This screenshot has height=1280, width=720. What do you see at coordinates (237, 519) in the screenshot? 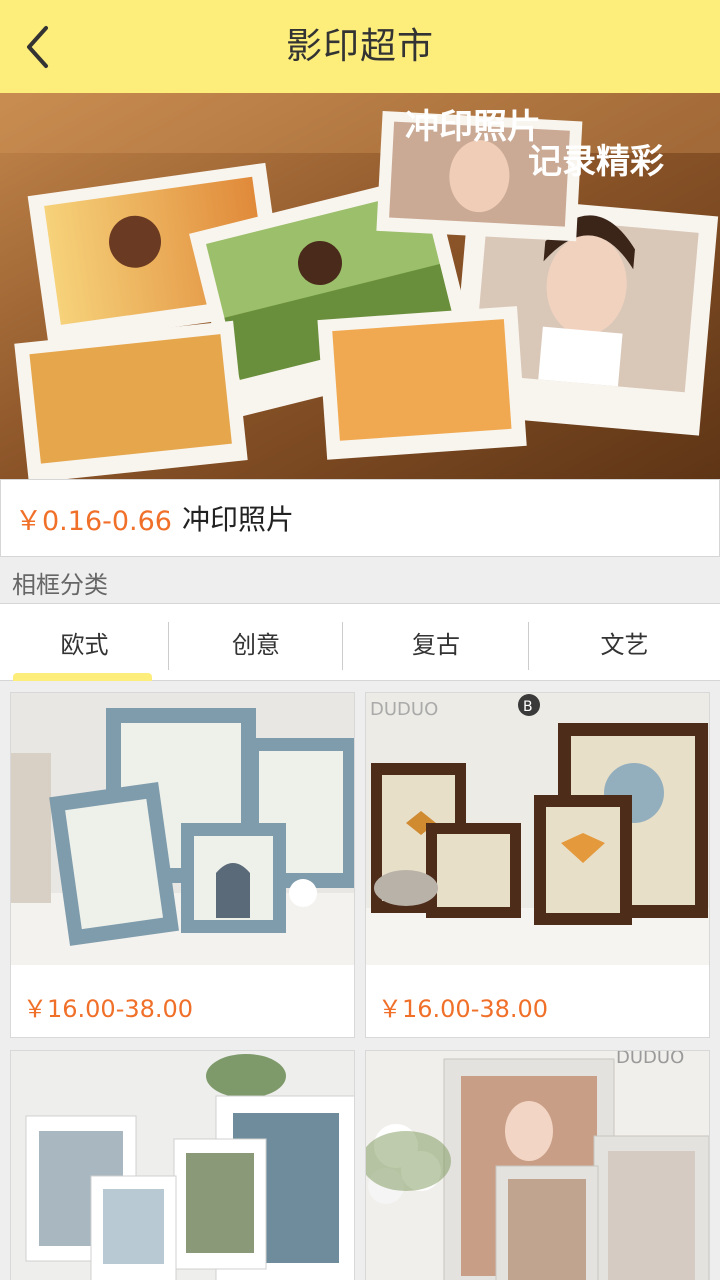
I see `featured-name: 冲印照片` at bounding box center [237, 519].